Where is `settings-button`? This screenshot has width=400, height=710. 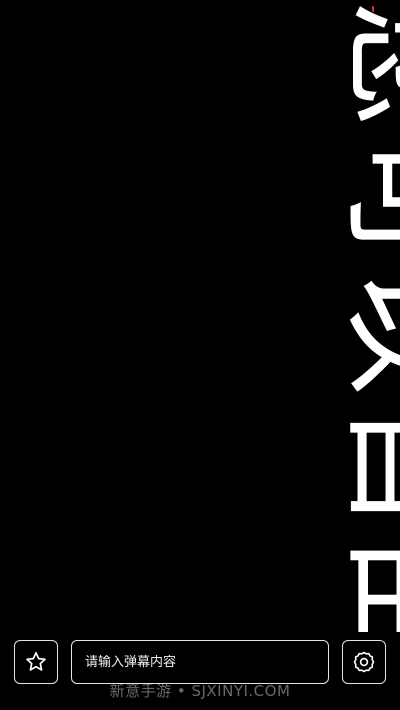 settings-button is located at coordinates (364, 662).